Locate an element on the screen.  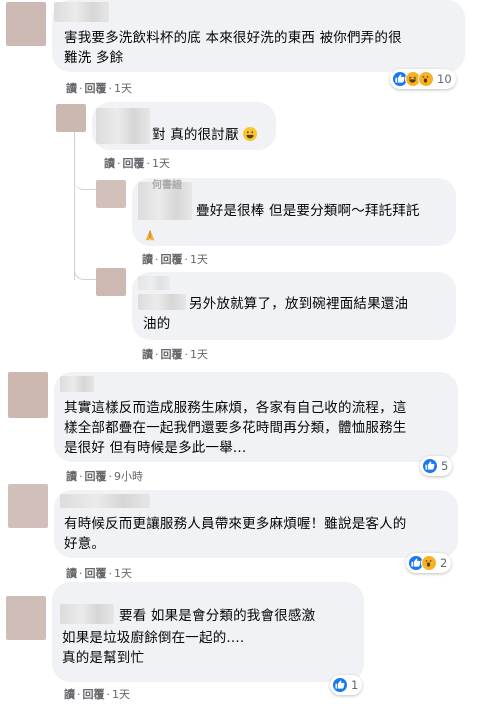
reaction-summary: 5 is located at coordinates (436, 466).